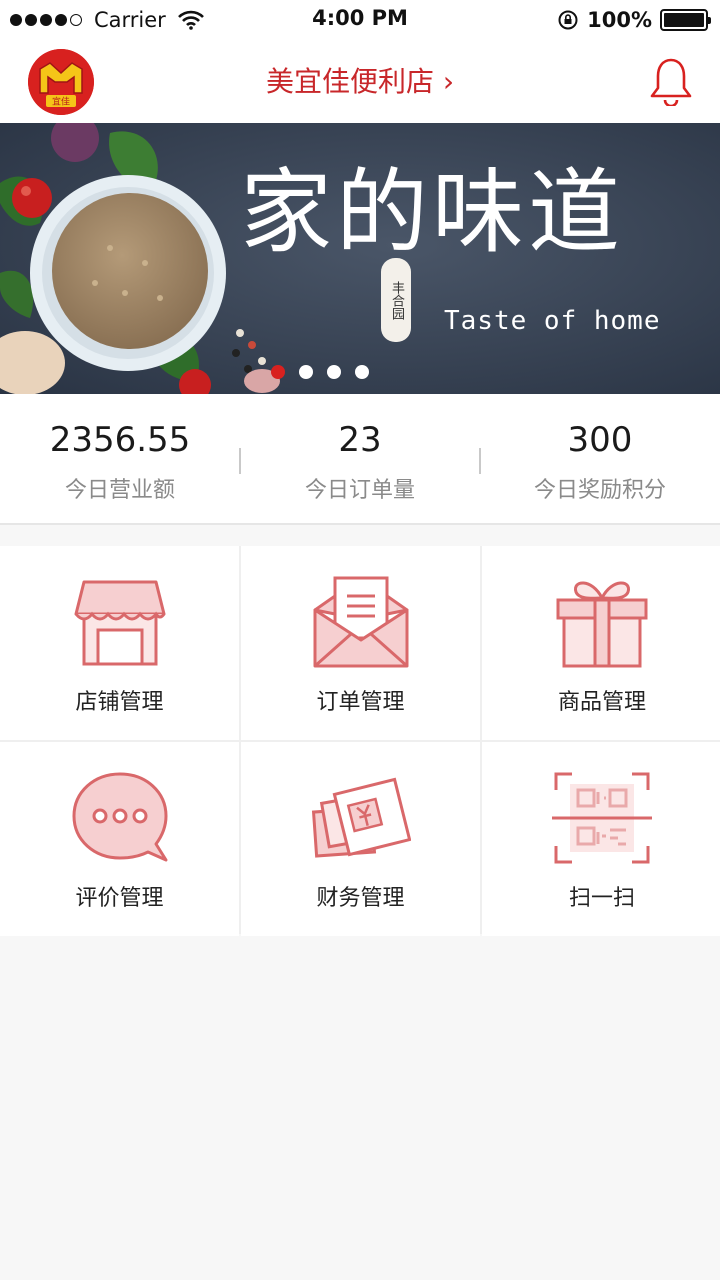  What do you see at coordinates (685, 20) in the screenshot?
I see `battery-icon` at bounding box center [685, 20].